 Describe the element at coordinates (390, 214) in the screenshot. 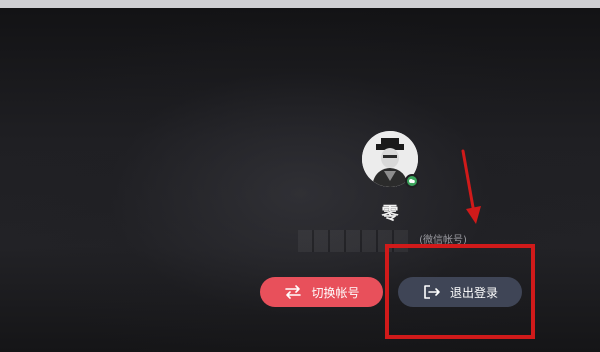

I see `username: 零` at that location.